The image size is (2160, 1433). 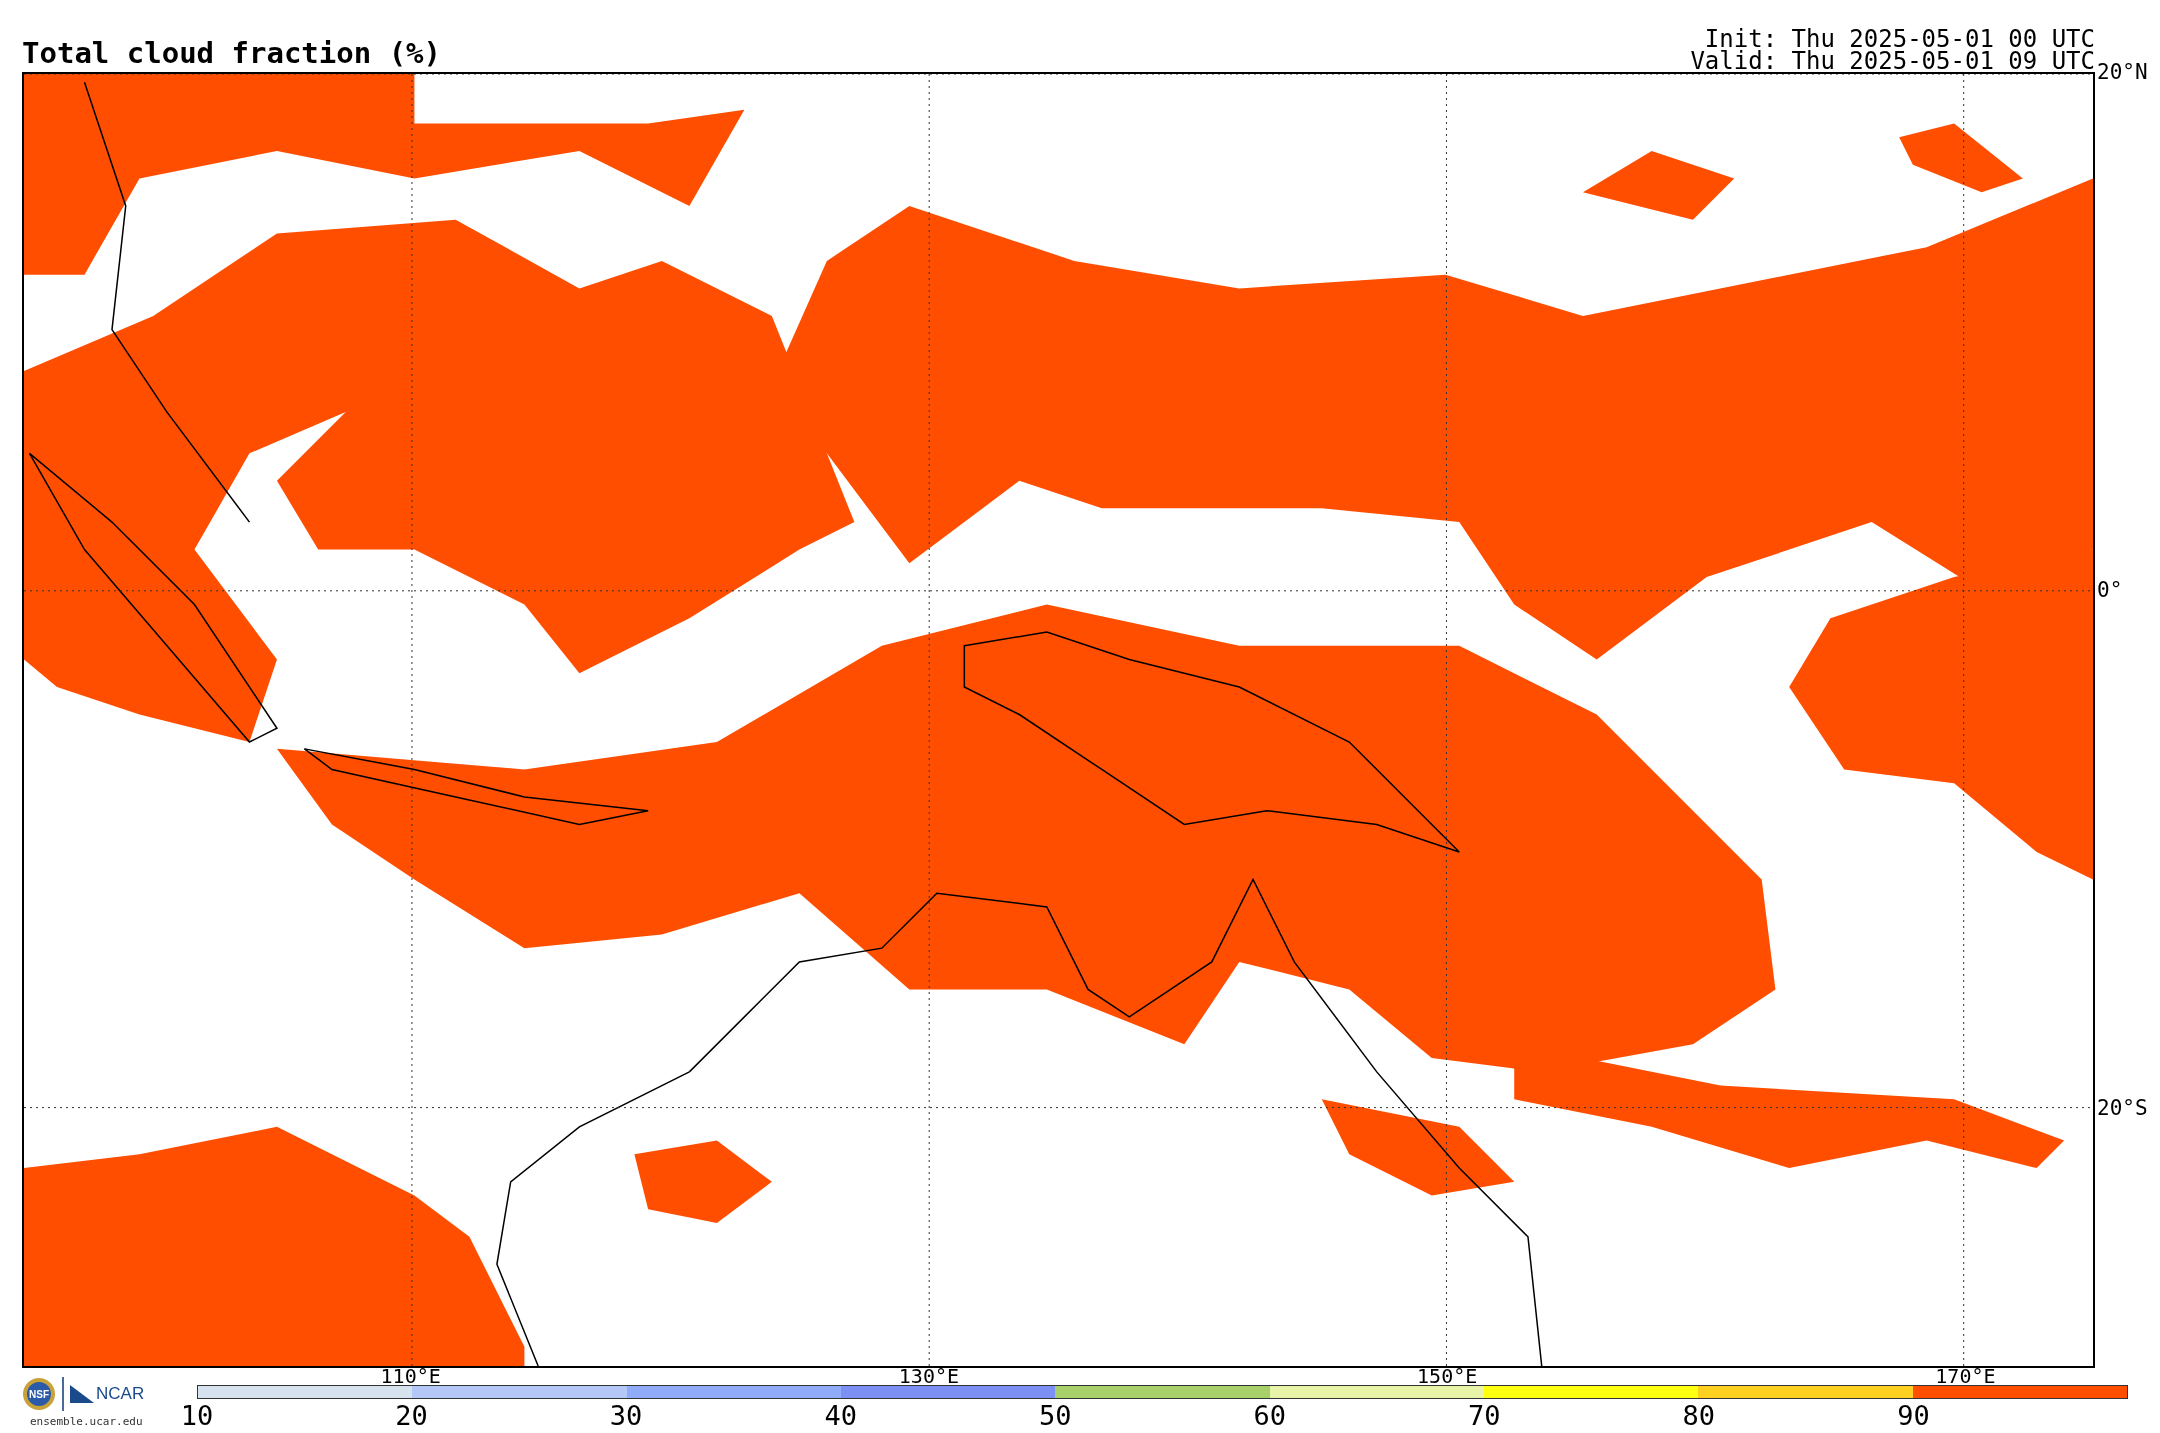 I want to click on ncar-mark-icon, so click(x=82, y=1394).